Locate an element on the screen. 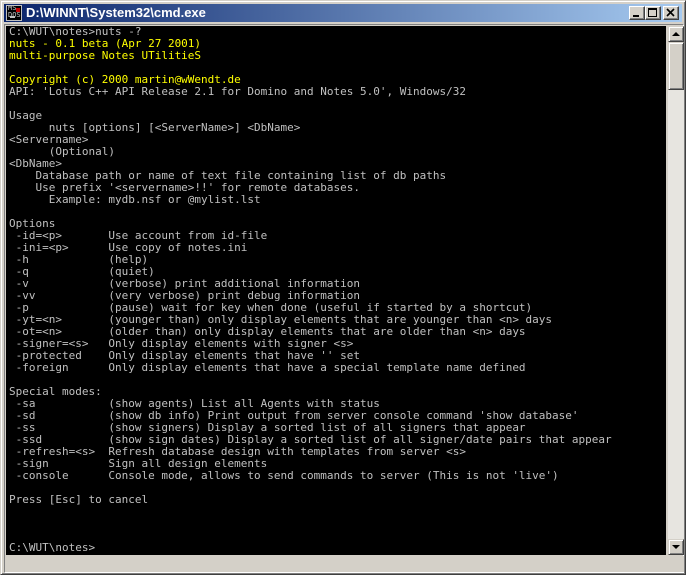 The height and width of the screenshot is (575, 686). cmd-icon-mark is located at coordinates (18, 10).